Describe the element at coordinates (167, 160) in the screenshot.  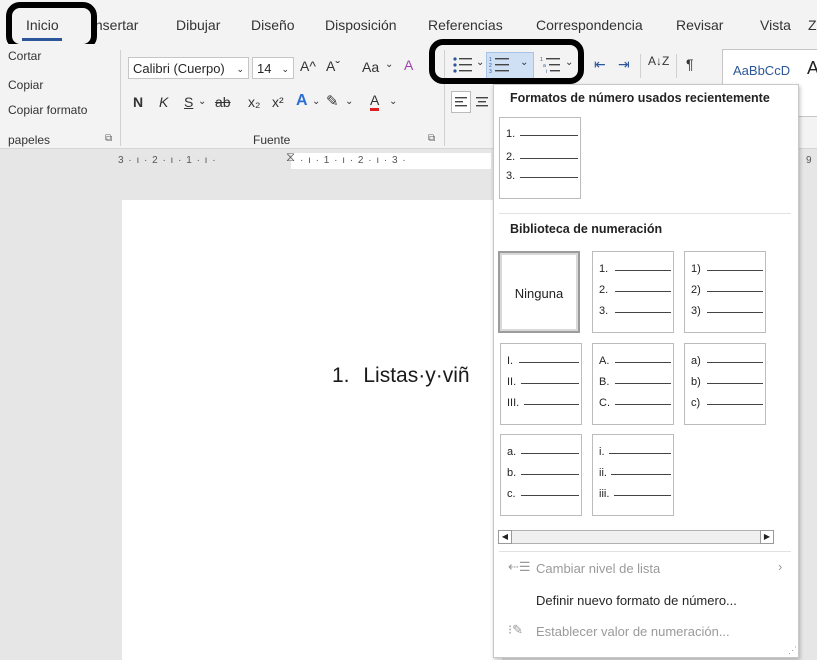
I see `ruler-left-marks: 3 · ı · 2 · ı · 1 · ı ·` at that location.